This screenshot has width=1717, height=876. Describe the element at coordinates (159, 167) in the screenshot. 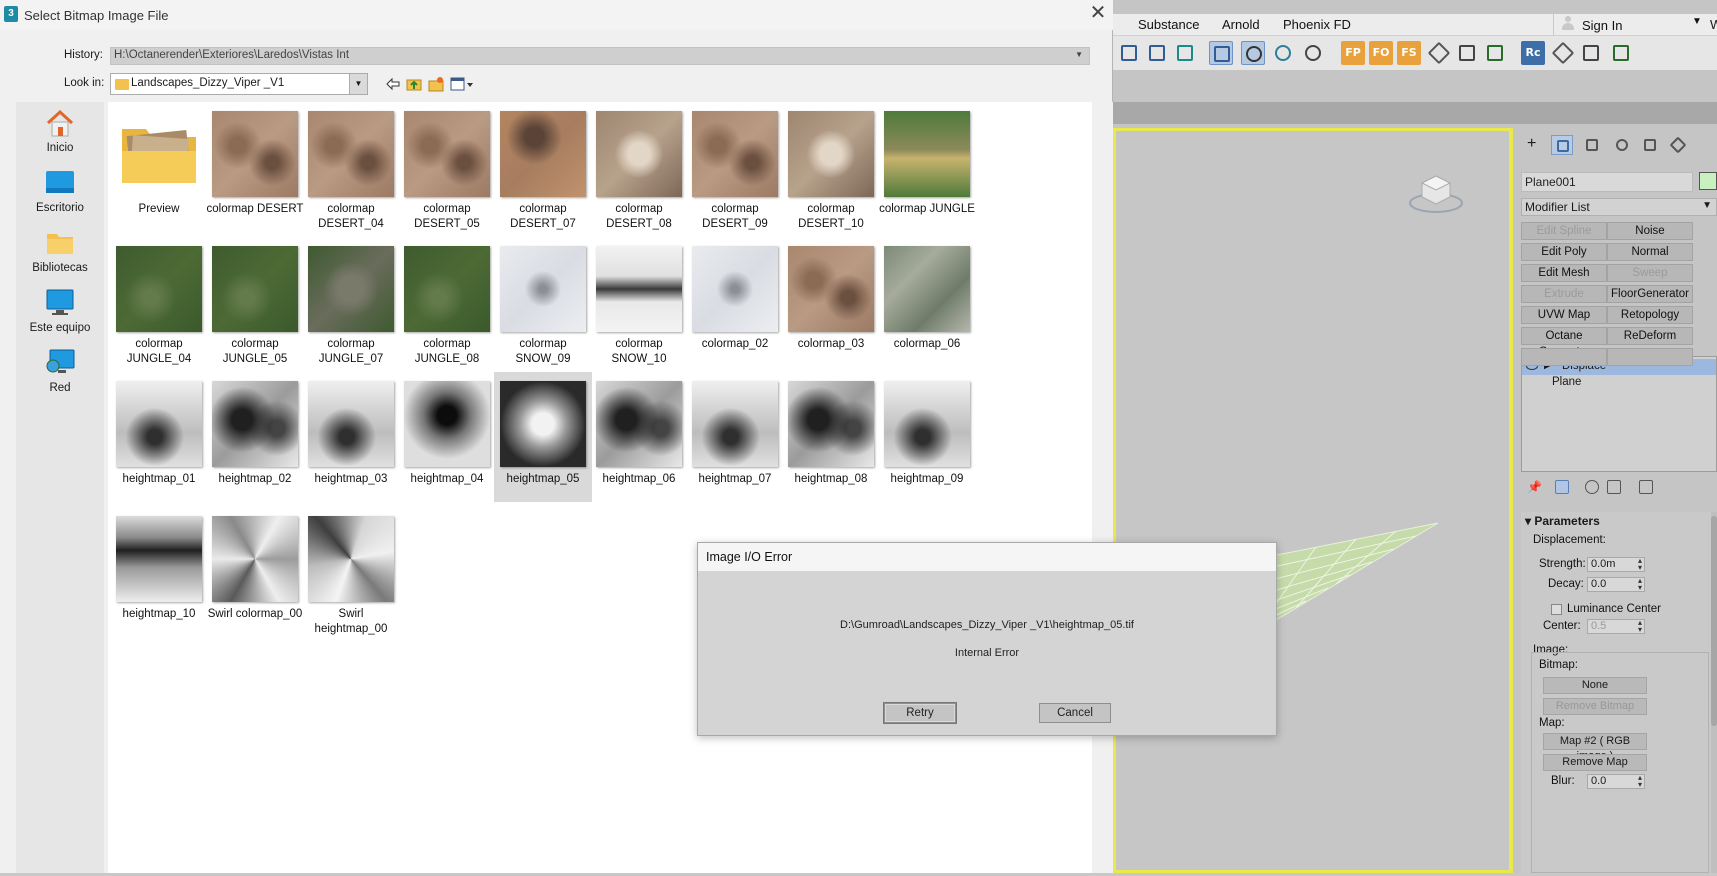

I see `file-item: Preview` at that location.